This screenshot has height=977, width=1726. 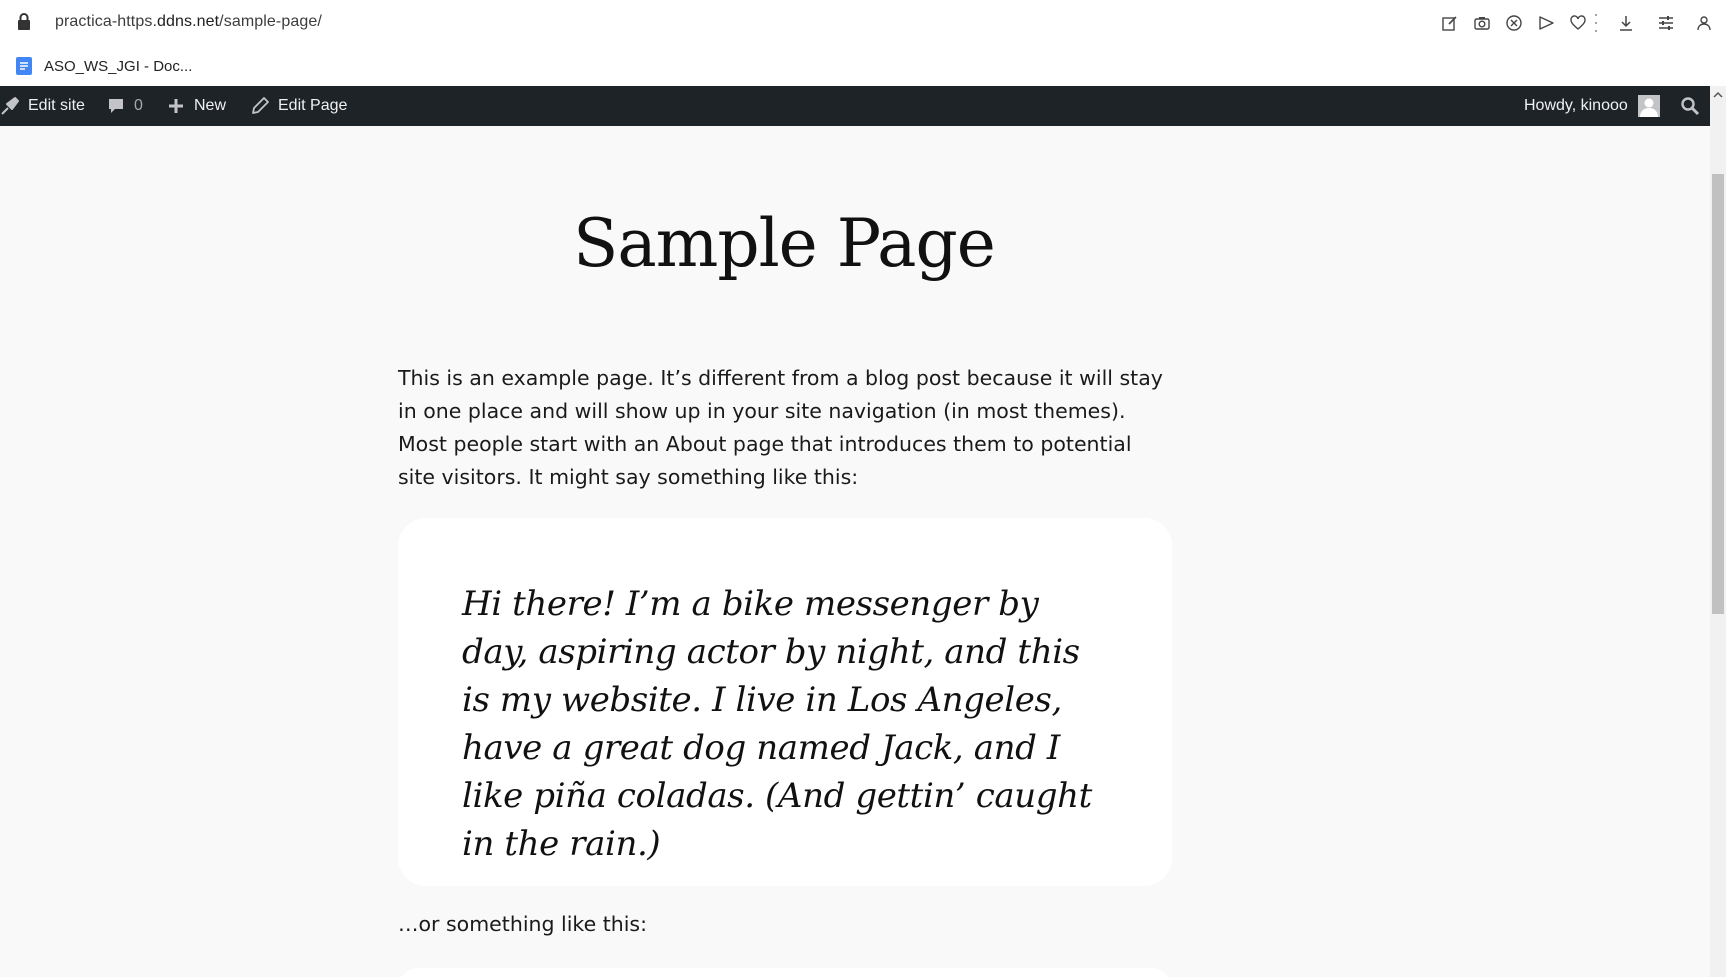 What do you see at coordinates (210, 105) in the screenshot?
I see `new-label: New` at bounding box center [210, 105].